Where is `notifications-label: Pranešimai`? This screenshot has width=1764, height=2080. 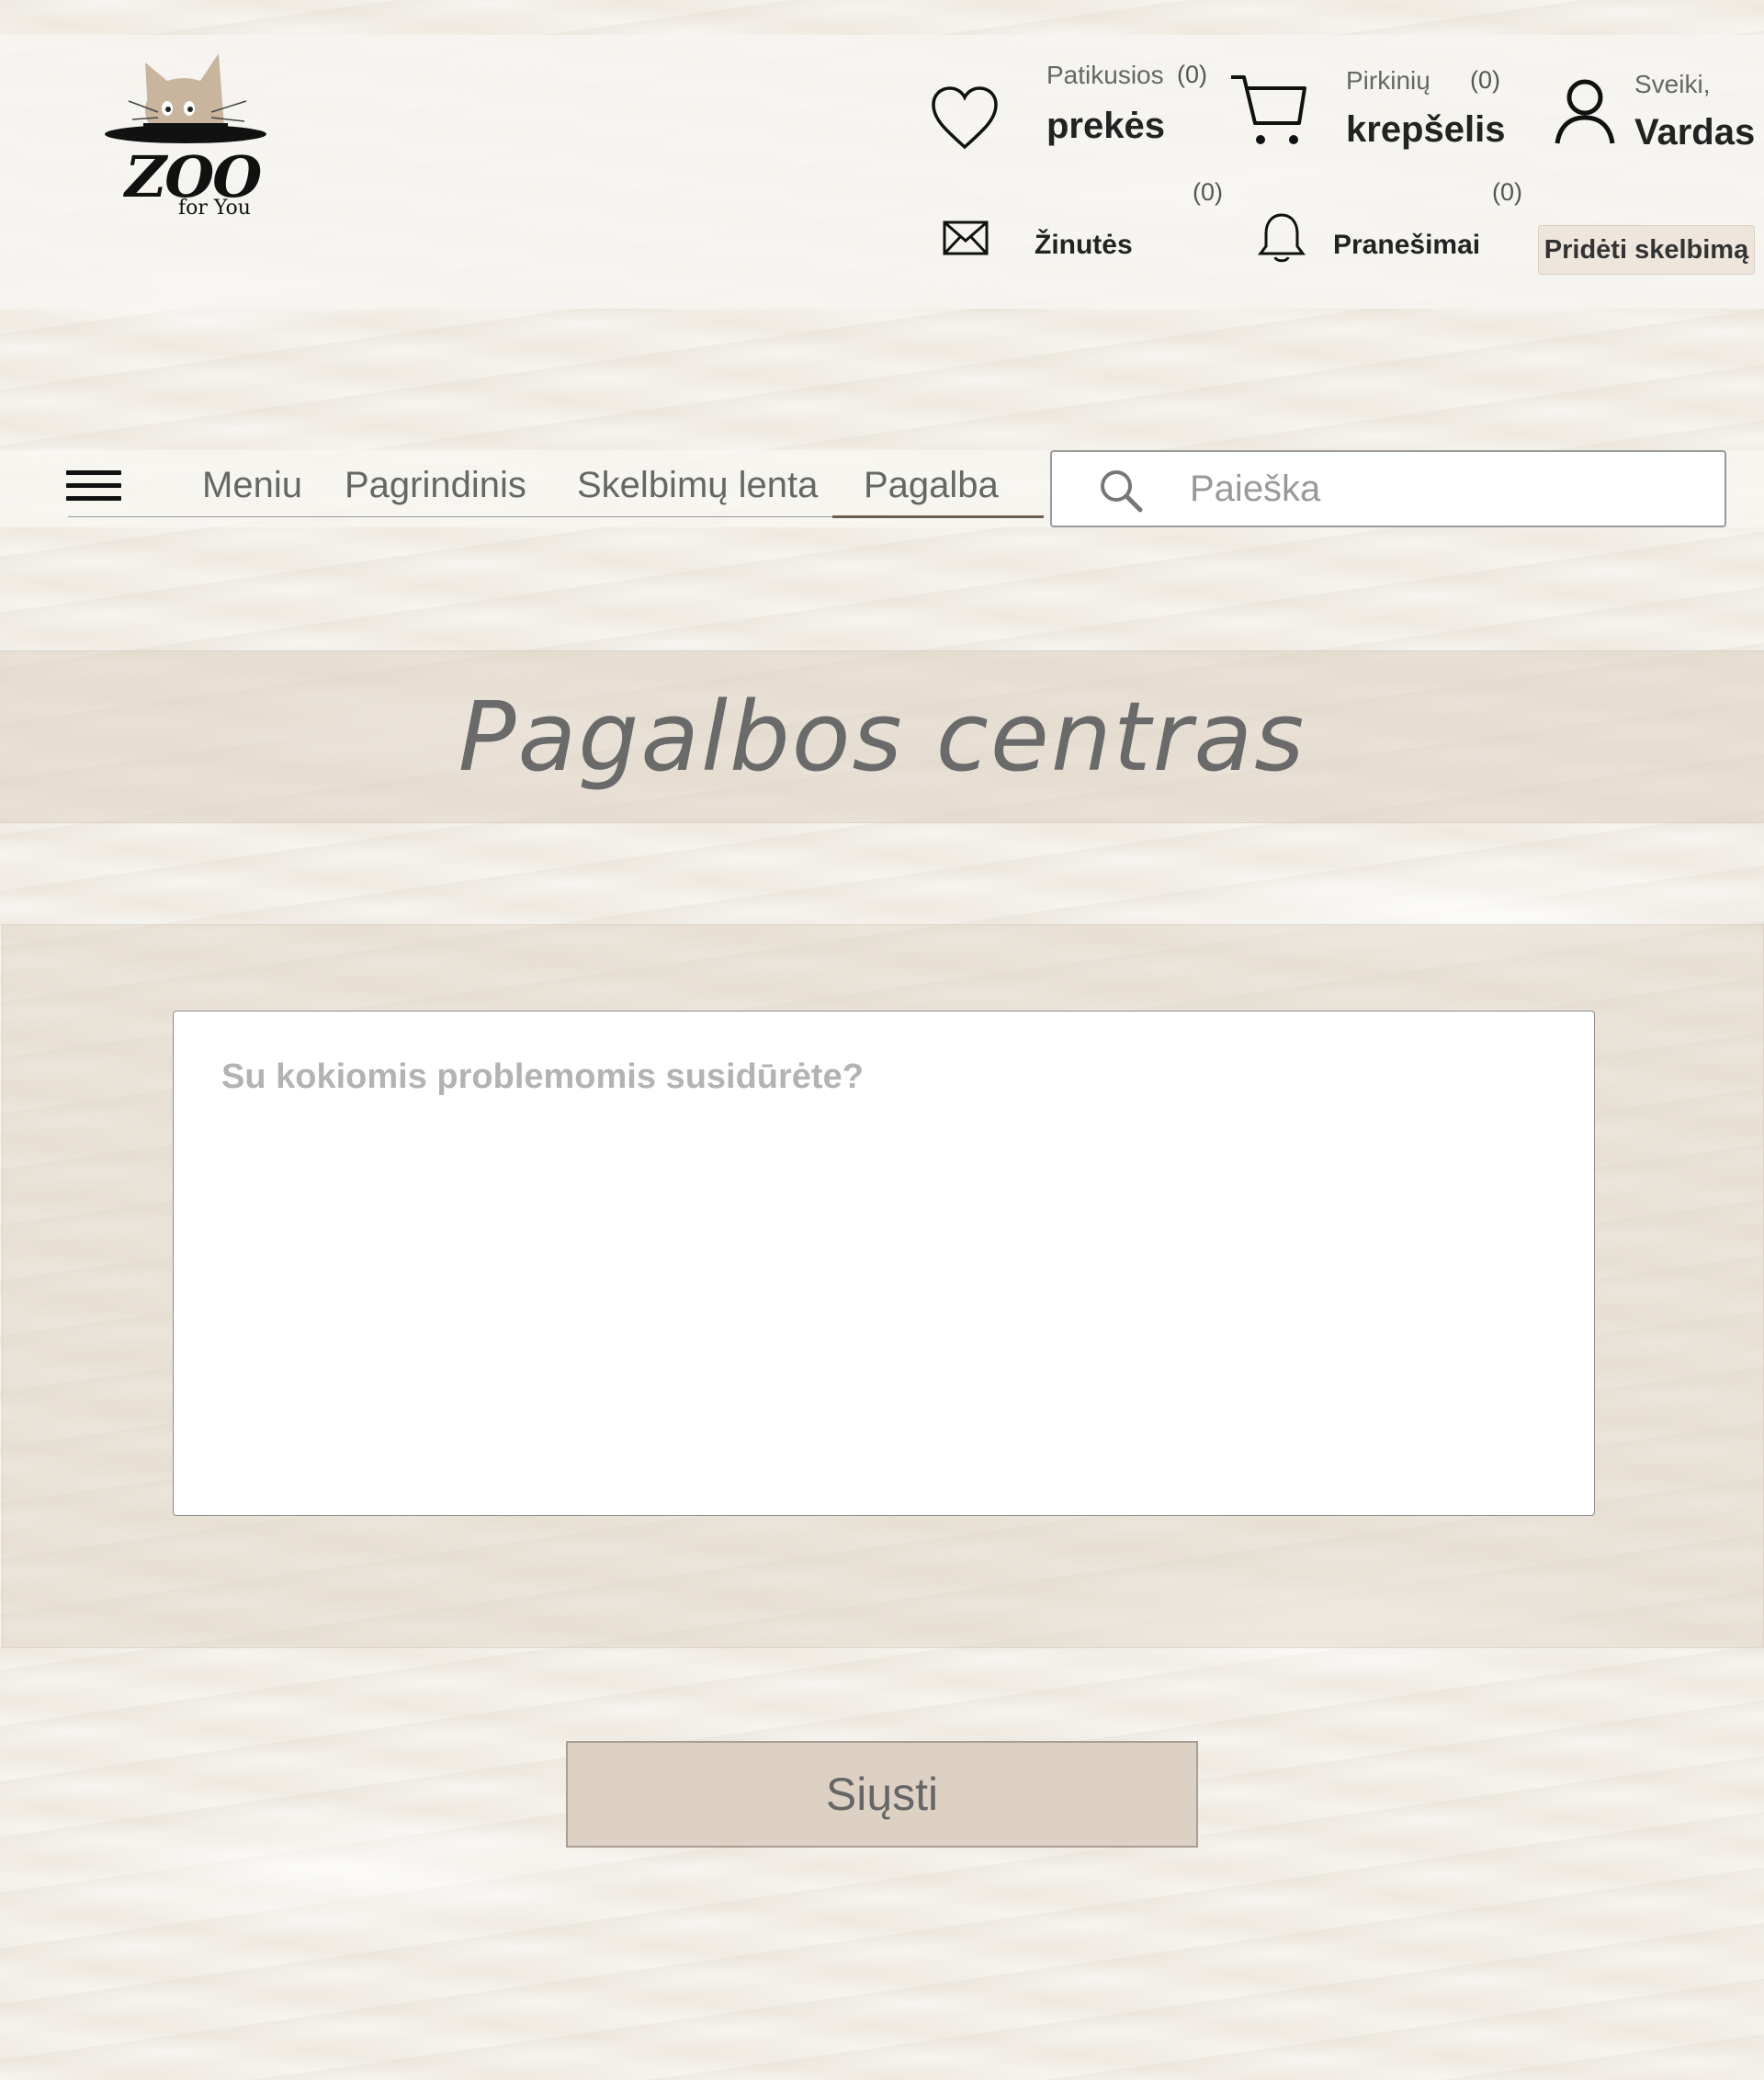 notifications-label: Pranešimai is located at coordinates (1407, 245).